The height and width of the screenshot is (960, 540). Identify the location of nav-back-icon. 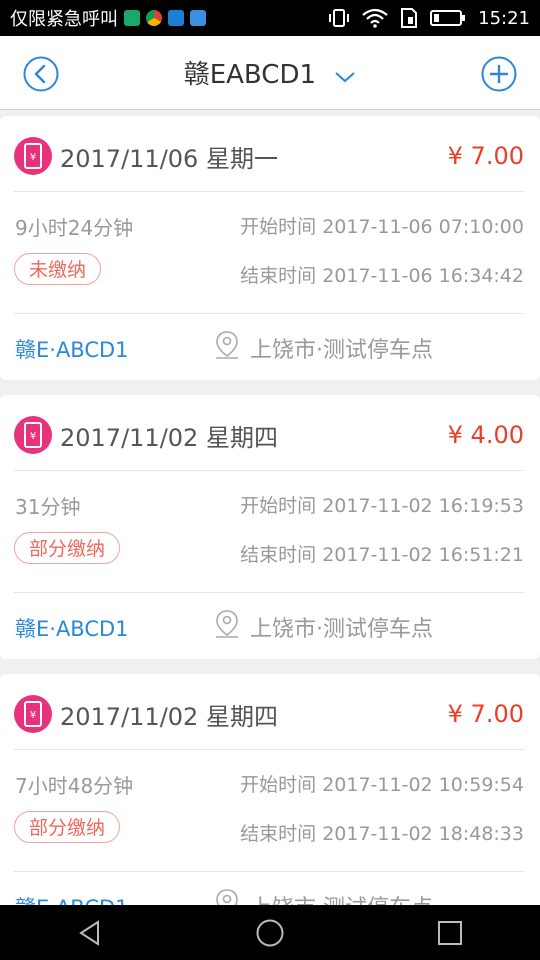
(90, 932).